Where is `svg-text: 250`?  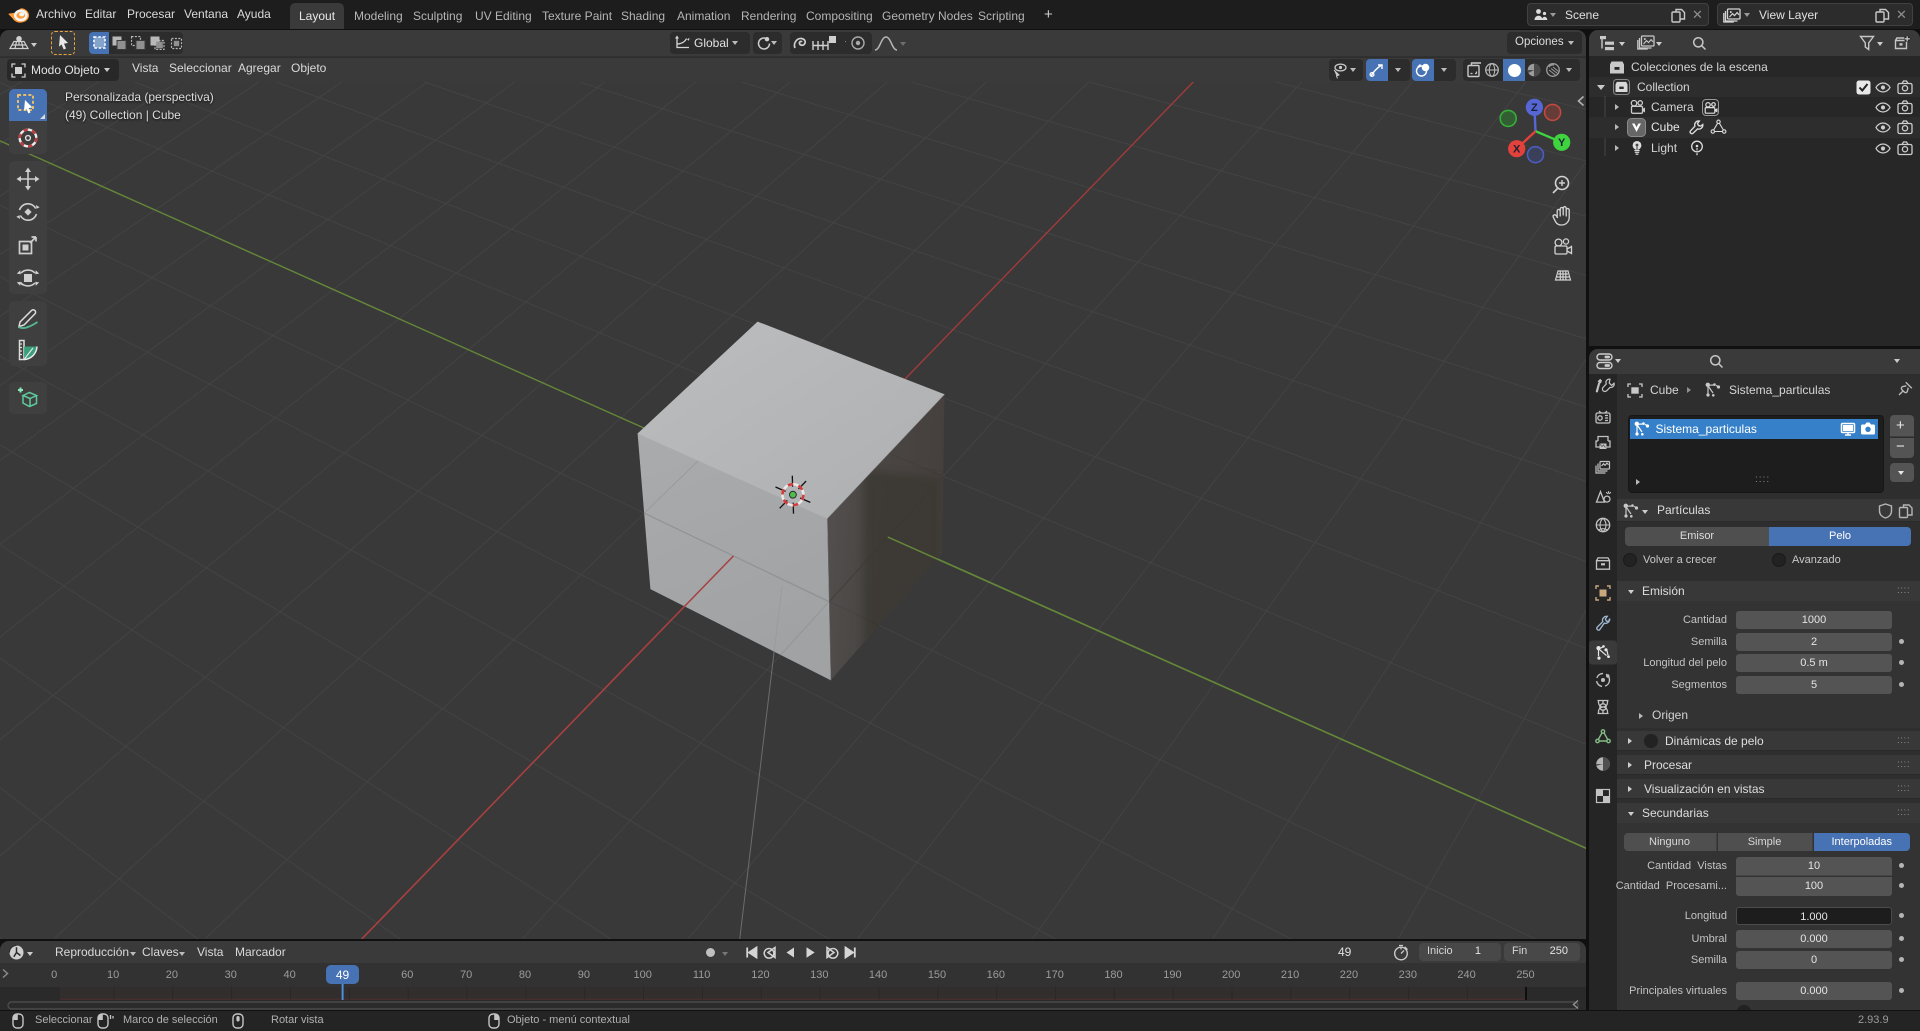 svg-text: 250 is located at coordinates (1525, 975).